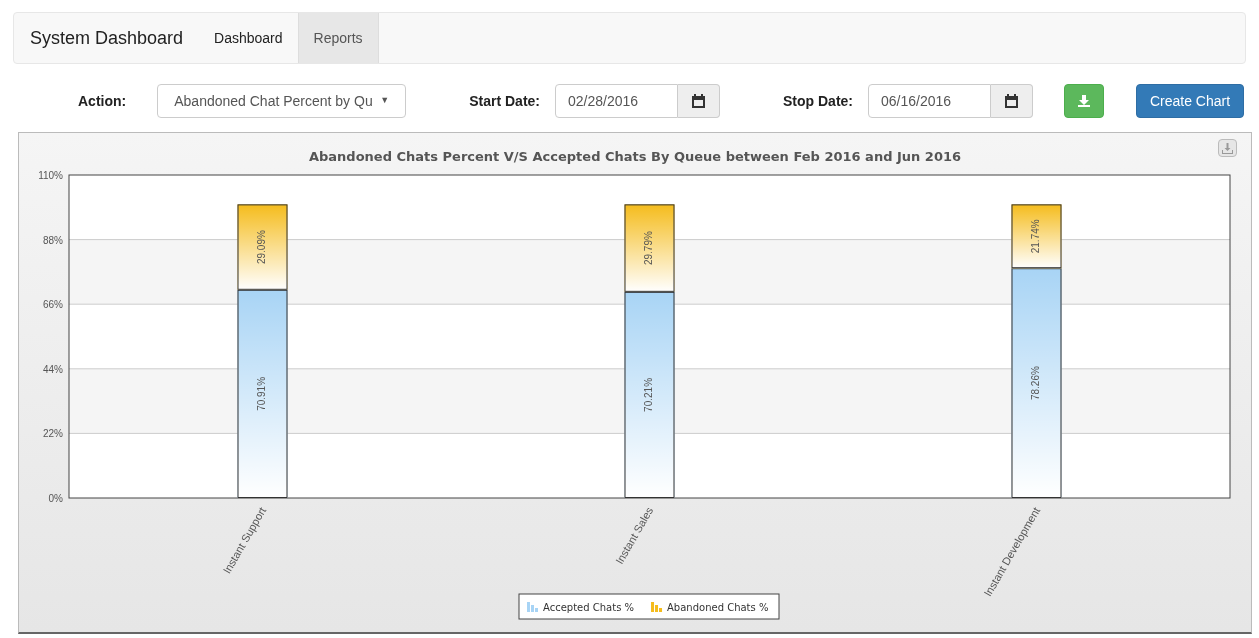 This screenshot has height=638, width=1259. I want to click on caret-icon: ▼, so click(385, 101).